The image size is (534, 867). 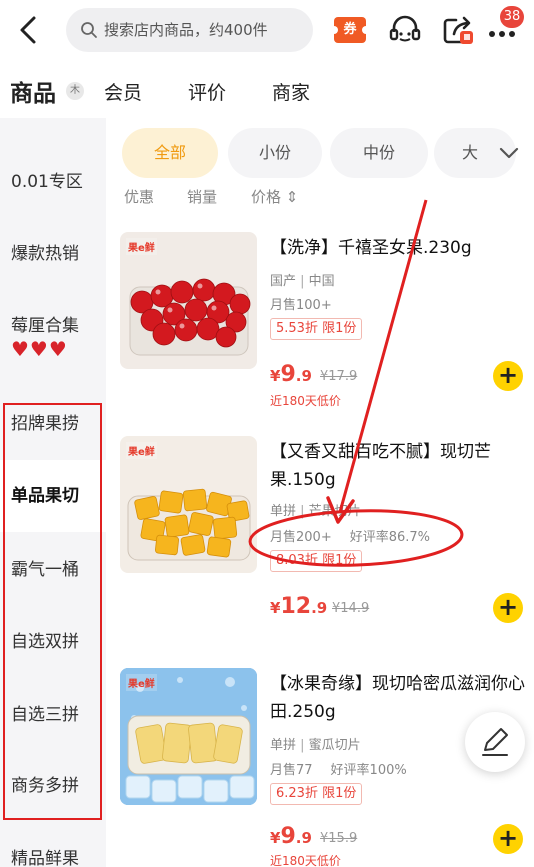 What do you see at coordinates (267, 91) in the screenshot?
I see `store-tabs: 商品 木 会员 评价 商家` at bounding box center [267, 91].